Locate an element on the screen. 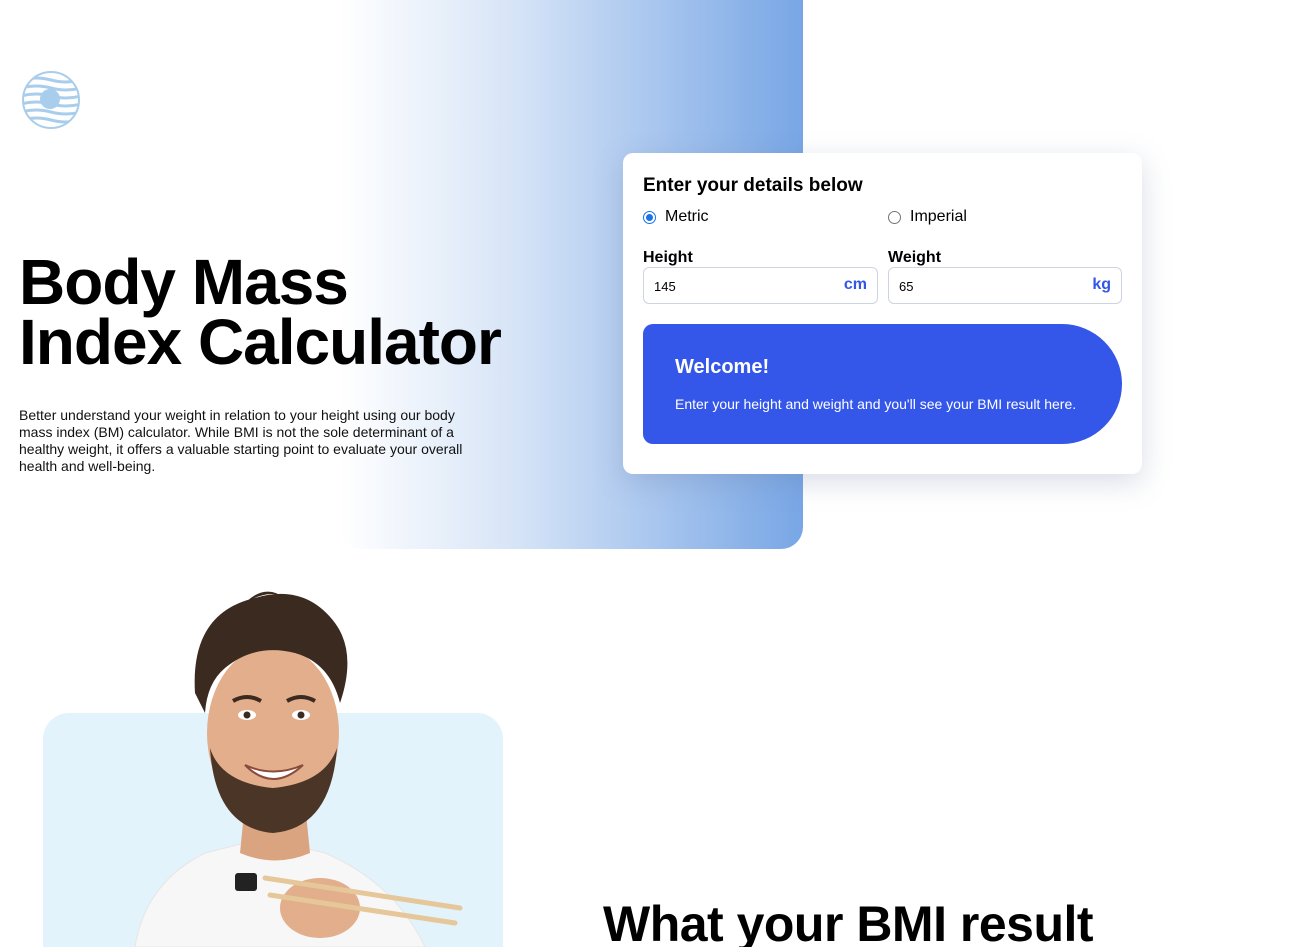 The image size is (1299, 947). imperial-radio-label: Imperial is located at coordinates (938, 216).